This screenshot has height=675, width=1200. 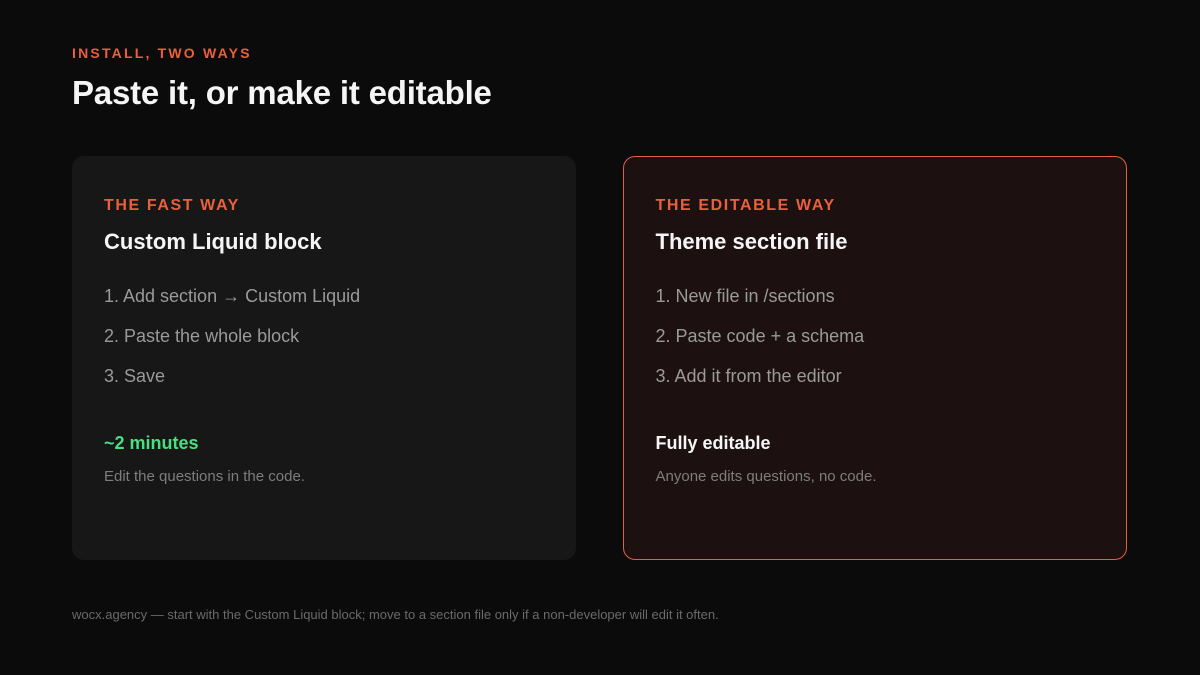 I want to click on step-item: 3. Save, so click(x=135, y=376).